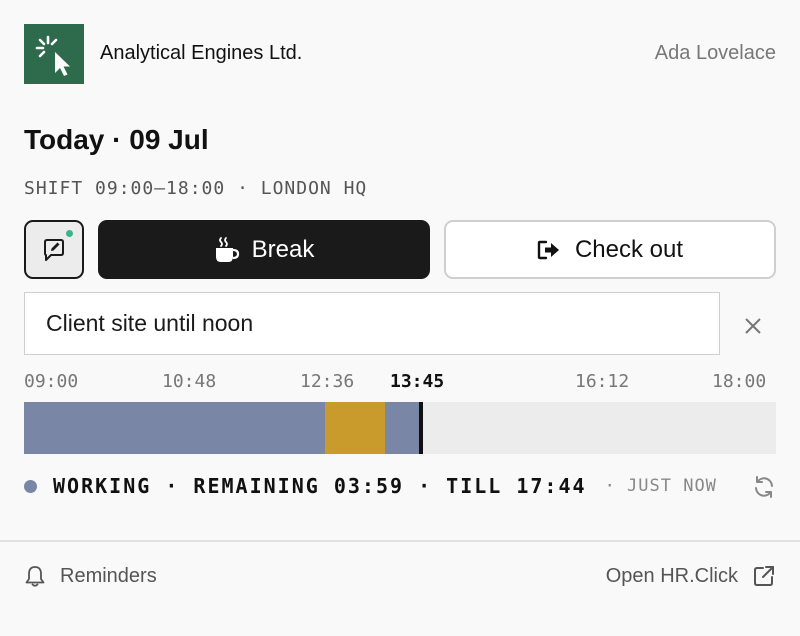 The image size is (800, 636). Describe the element at coordinates (715, 53) in the screenshot. I see `user-name: Ada Lovelace` at that location.